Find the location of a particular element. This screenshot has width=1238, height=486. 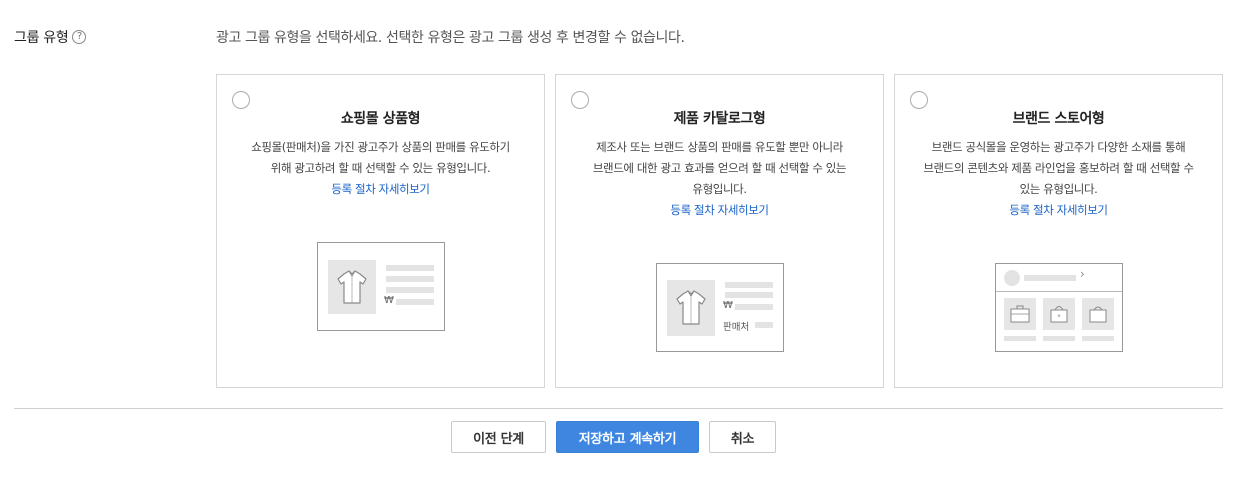

card-line: 위해 광고하려 할 때 선택할 수 있는 유형입니다. is located at coordinates (380, 168).